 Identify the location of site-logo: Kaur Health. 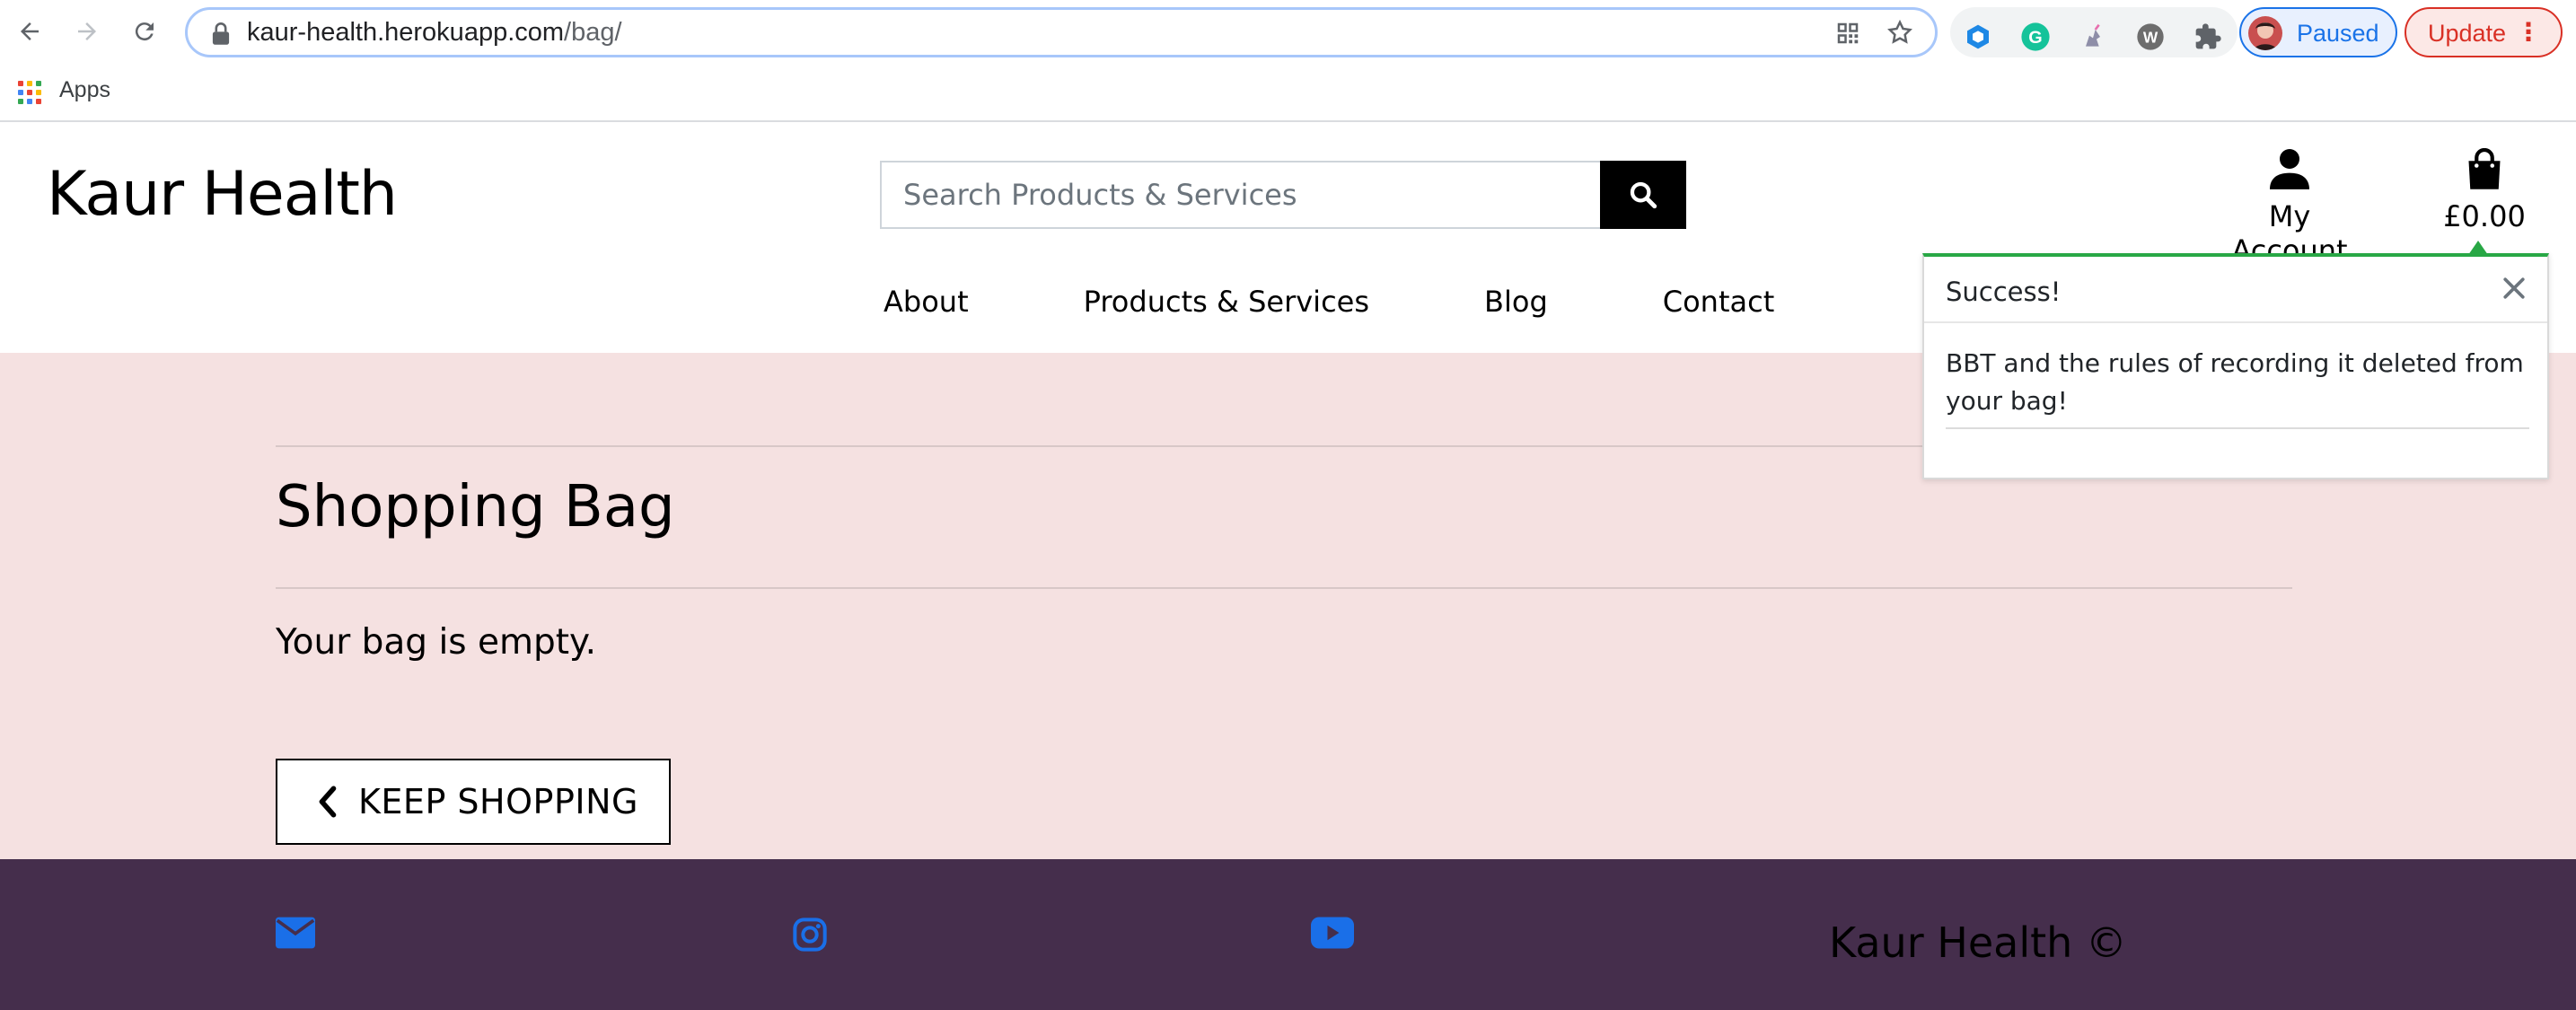
(223, 195).